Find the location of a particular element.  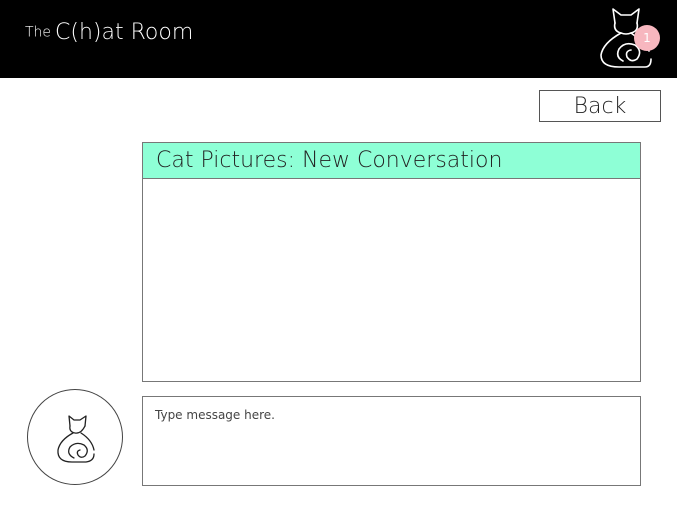

app-title-prefix: The is located at coordinates (38, 32).